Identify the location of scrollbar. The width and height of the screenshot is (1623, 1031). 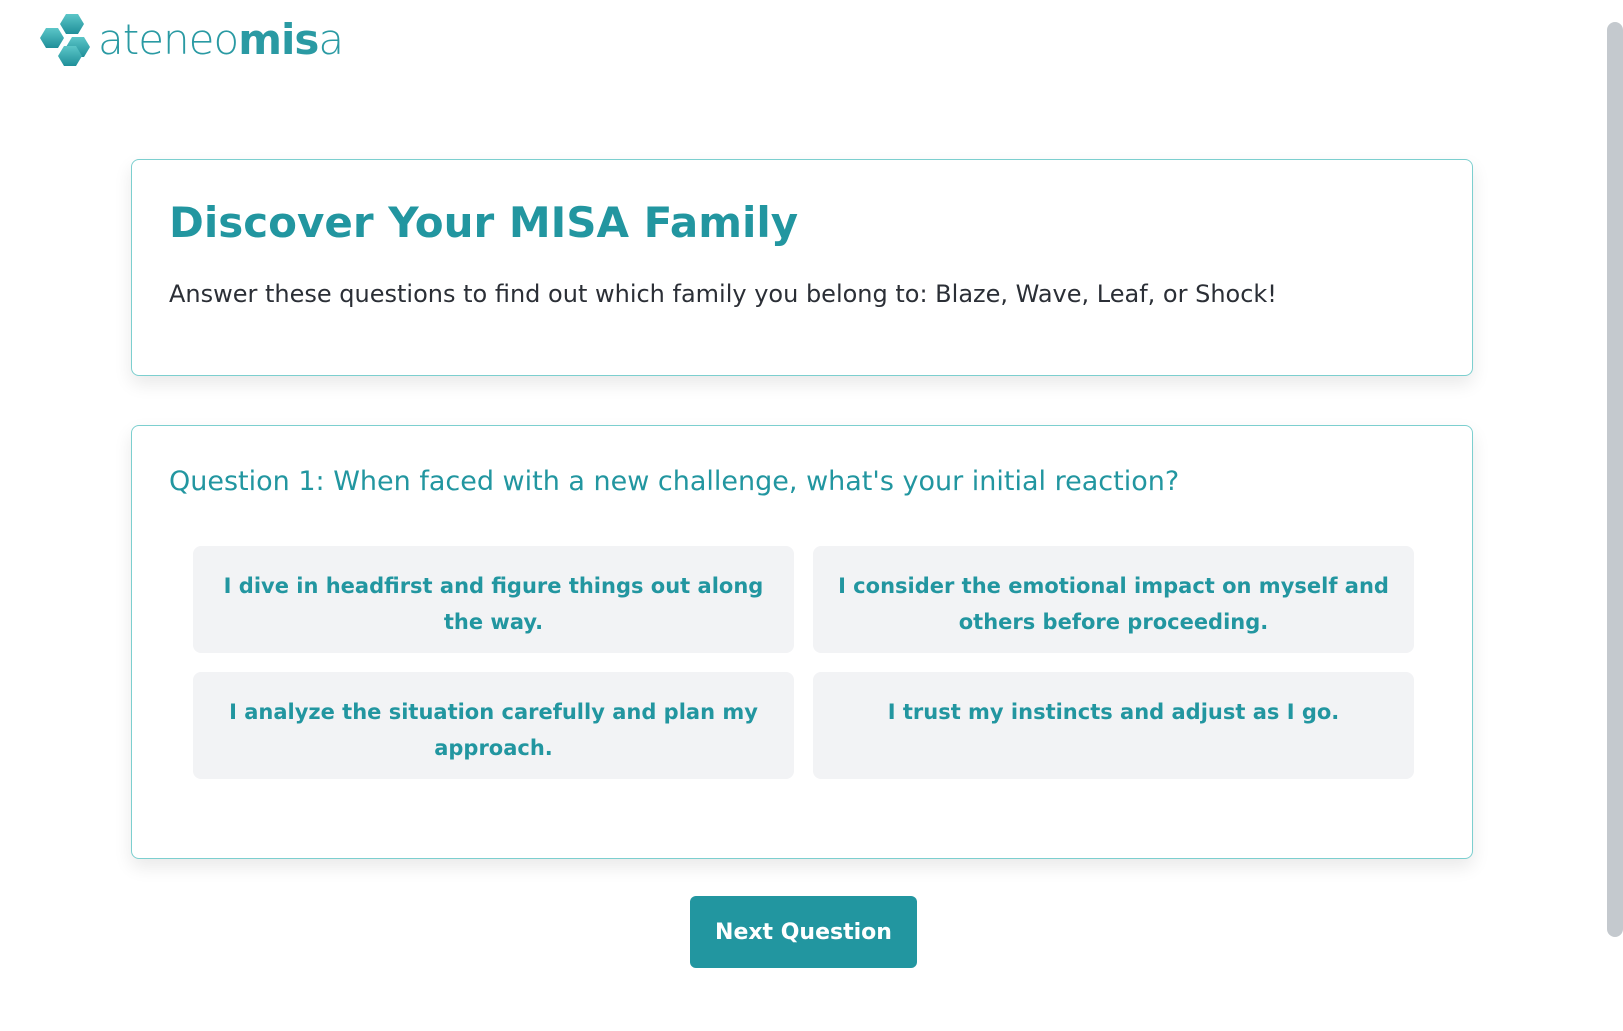
(1613, 515).